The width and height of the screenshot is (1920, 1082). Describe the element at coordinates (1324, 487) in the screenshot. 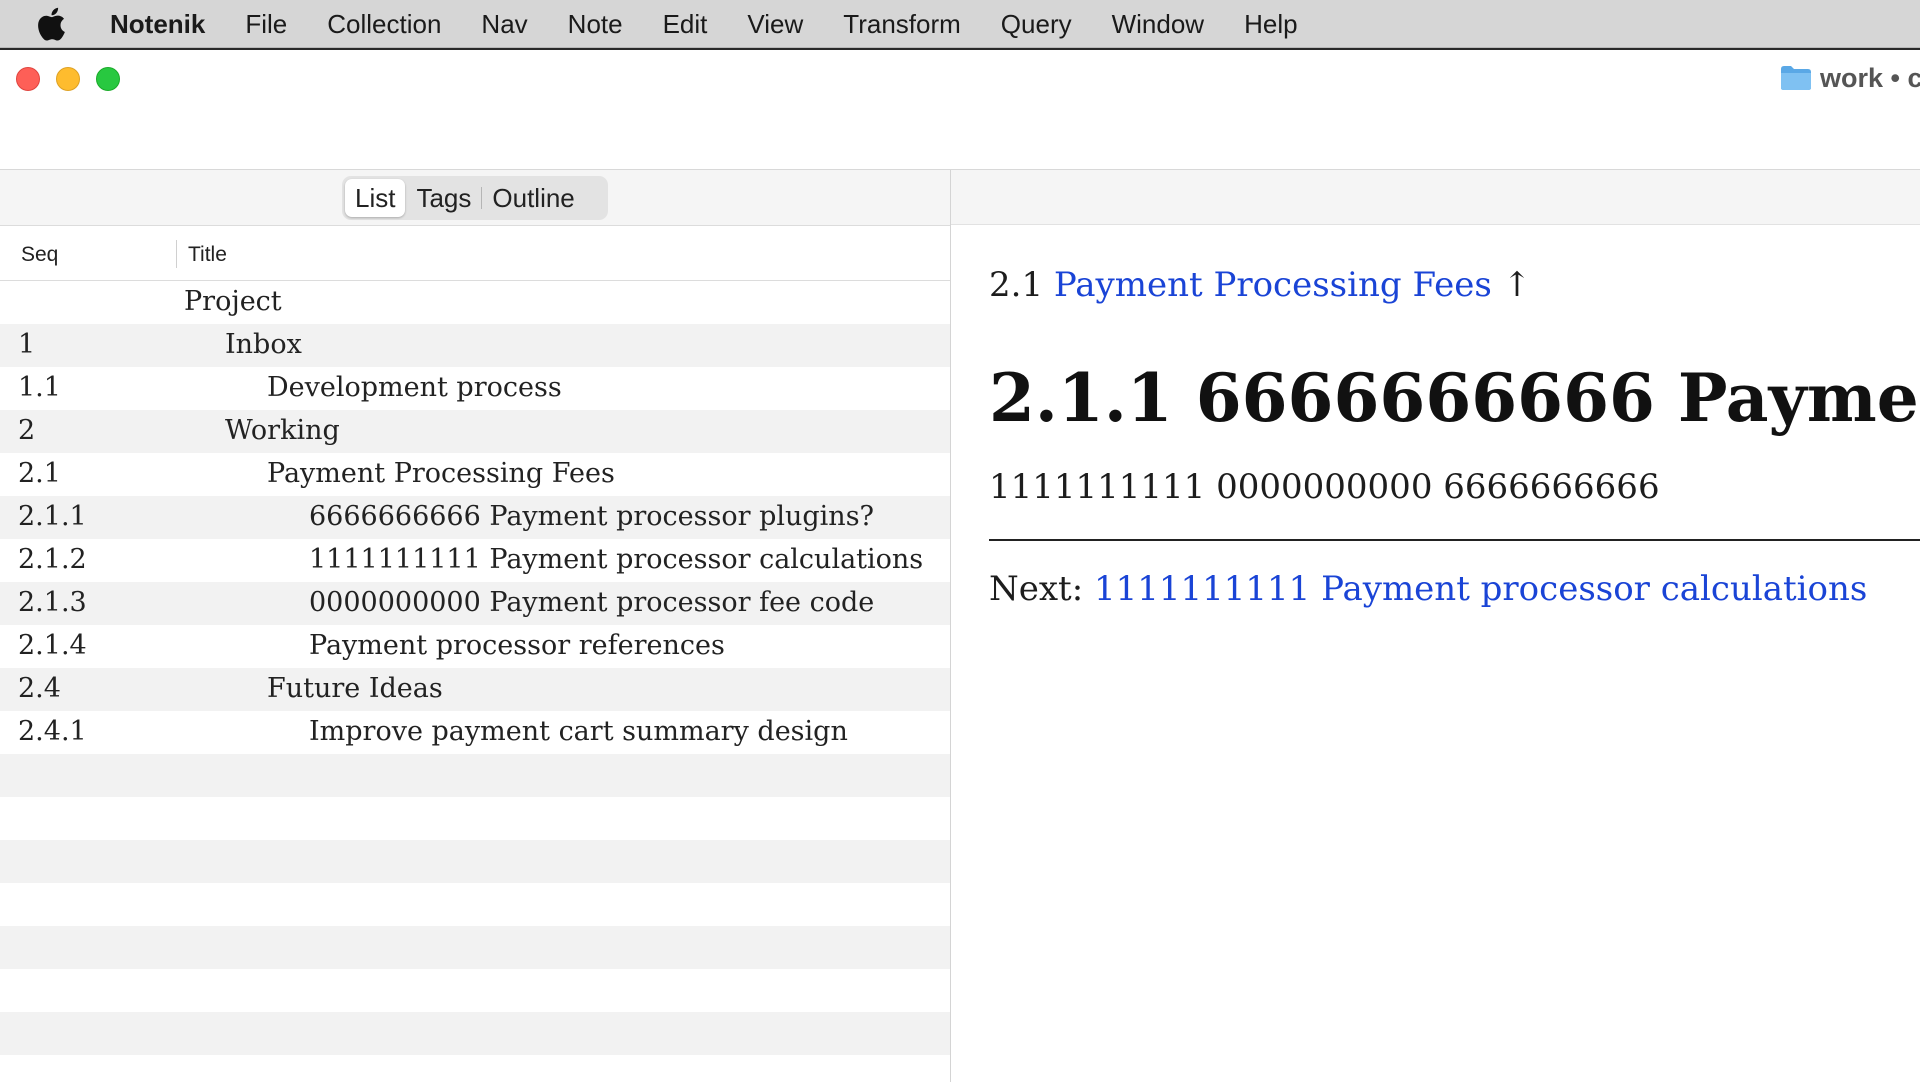

I see `note-body: 1111111111 0000000000 6666666666` at that location.